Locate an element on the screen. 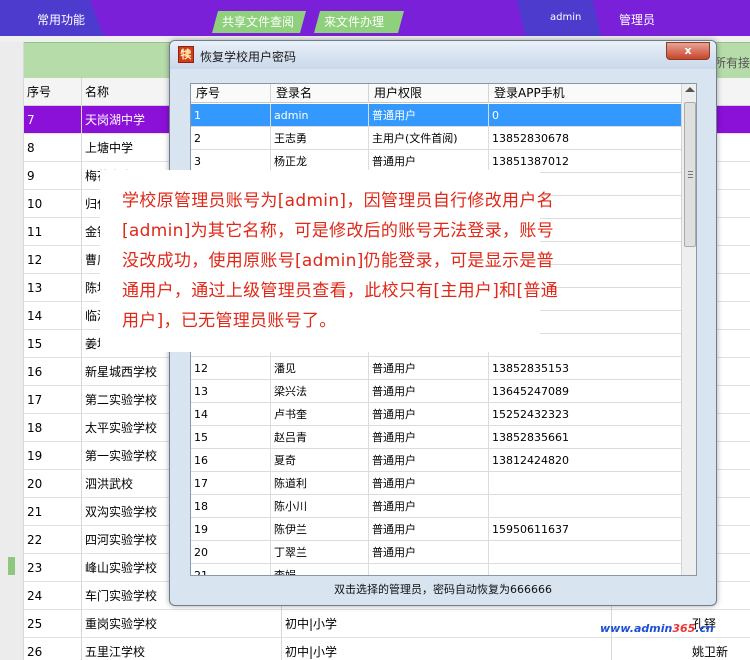  school-cell-index: 24 is located at coordinates (53, 596).